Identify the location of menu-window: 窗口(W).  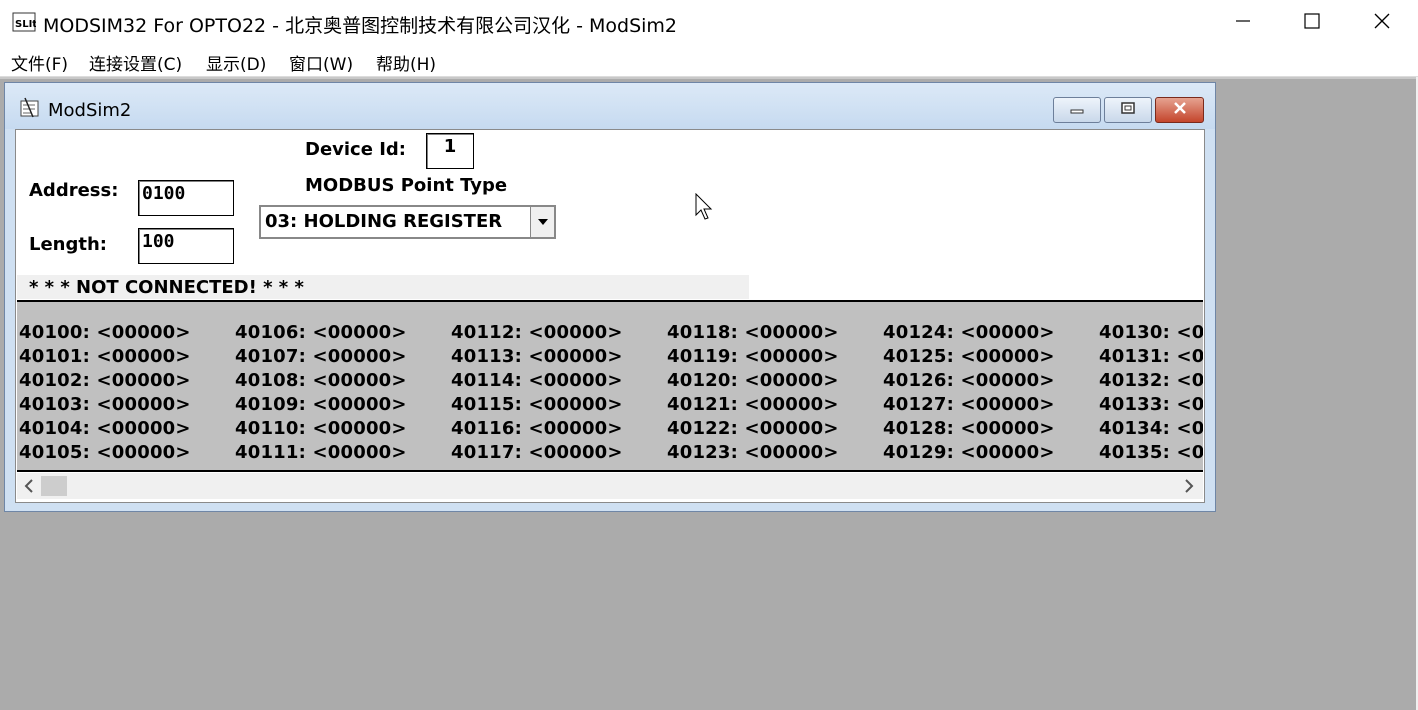
(321, 62).